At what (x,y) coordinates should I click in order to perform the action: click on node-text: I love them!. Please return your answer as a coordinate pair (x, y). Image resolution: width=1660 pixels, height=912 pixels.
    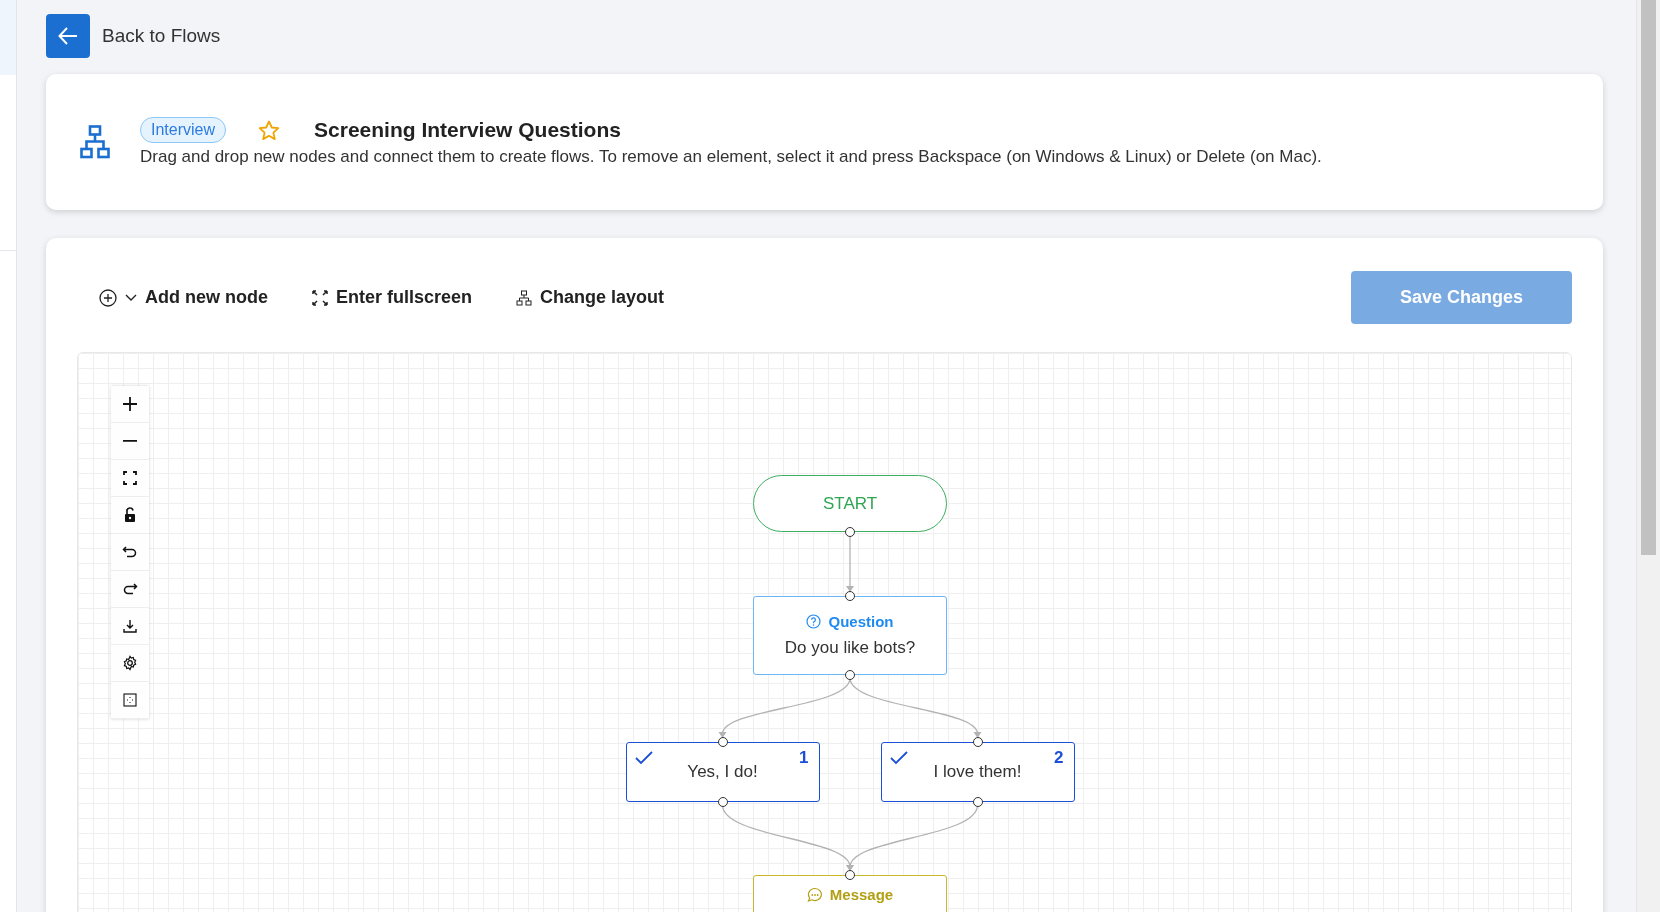
    Looking at the image, I should click on (977, 772).